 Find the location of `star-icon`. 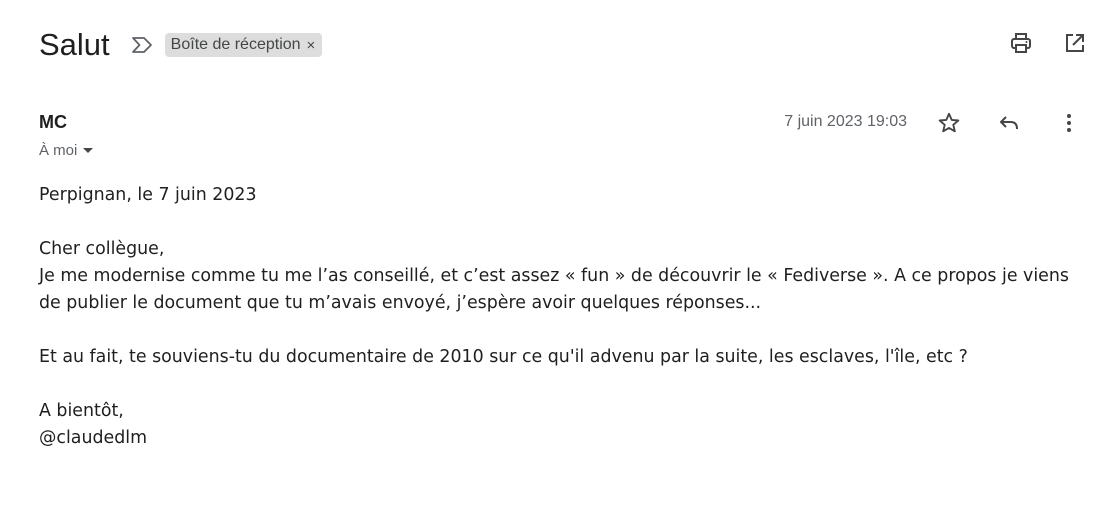

star-icon is located at coordinates (949, 123).